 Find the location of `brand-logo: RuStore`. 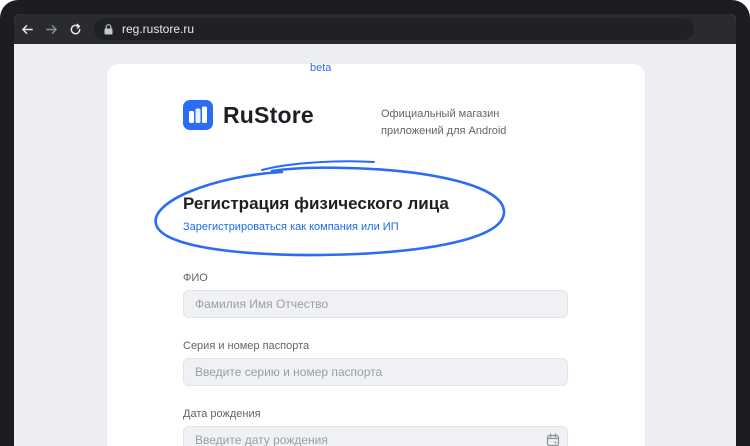

brand-logo: RuStore is located at coordinates (248, 115).